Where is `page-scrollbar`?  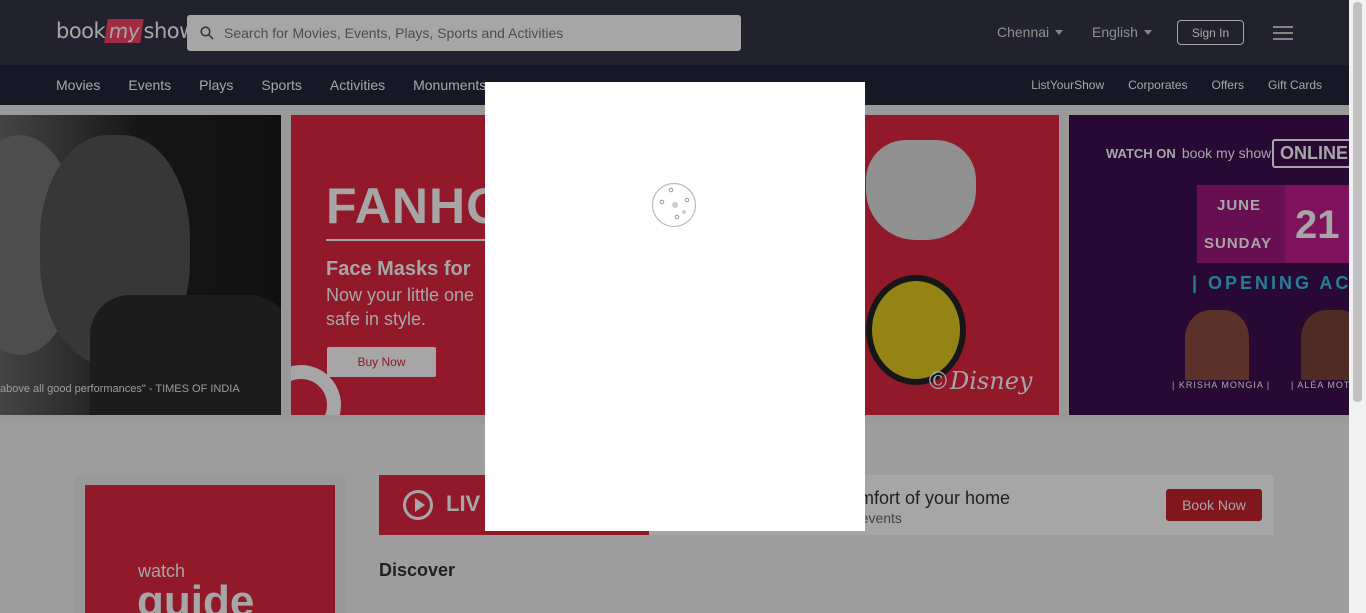
page-scrollbar is located at coordinates (1357, 306).